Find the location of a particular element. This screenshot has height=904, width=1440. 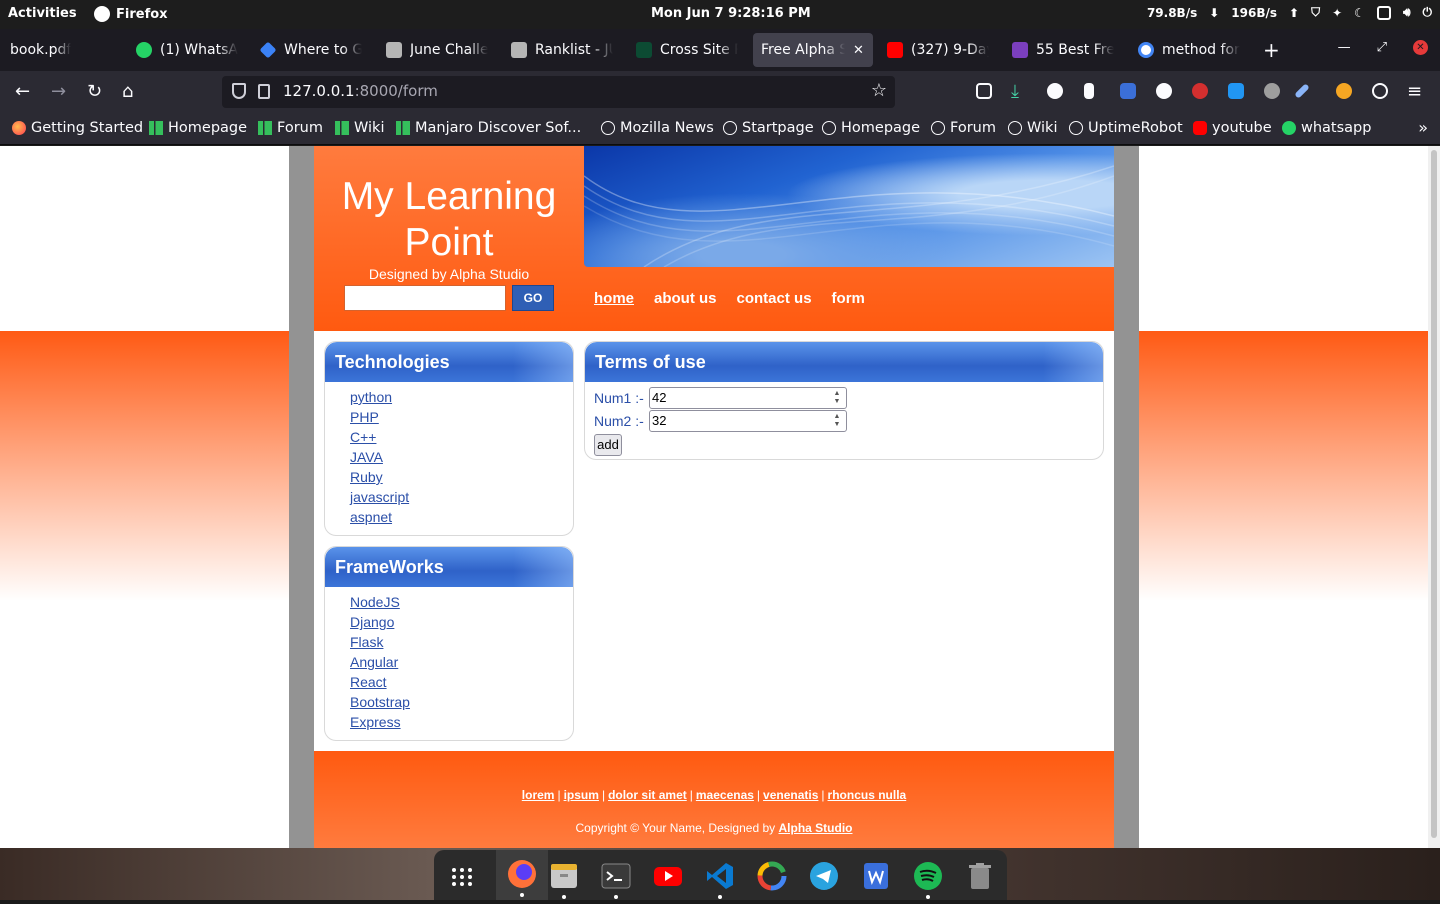

system-tray: 79.8B/s ⬇ 196B/s ⬆ ⛉ ✦ ☾ 🔊︎ ⏻ is located at coordinates (1289, 12).